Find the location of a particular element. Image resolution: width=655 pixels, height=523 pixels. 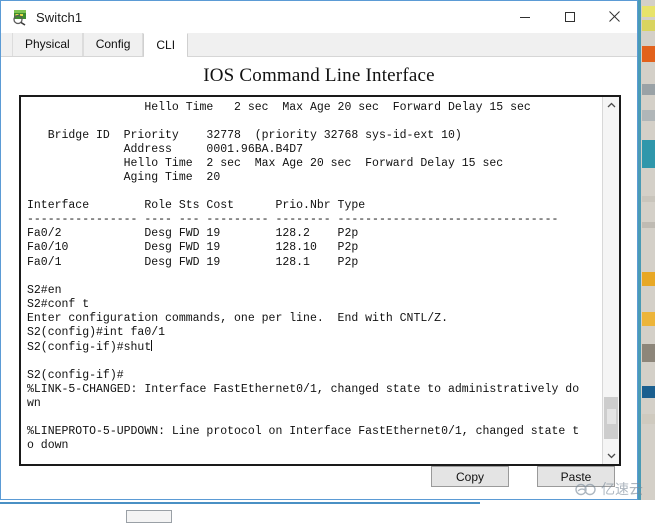

tab-bar: Physical Config CLI is located at coordinates (319, 45).